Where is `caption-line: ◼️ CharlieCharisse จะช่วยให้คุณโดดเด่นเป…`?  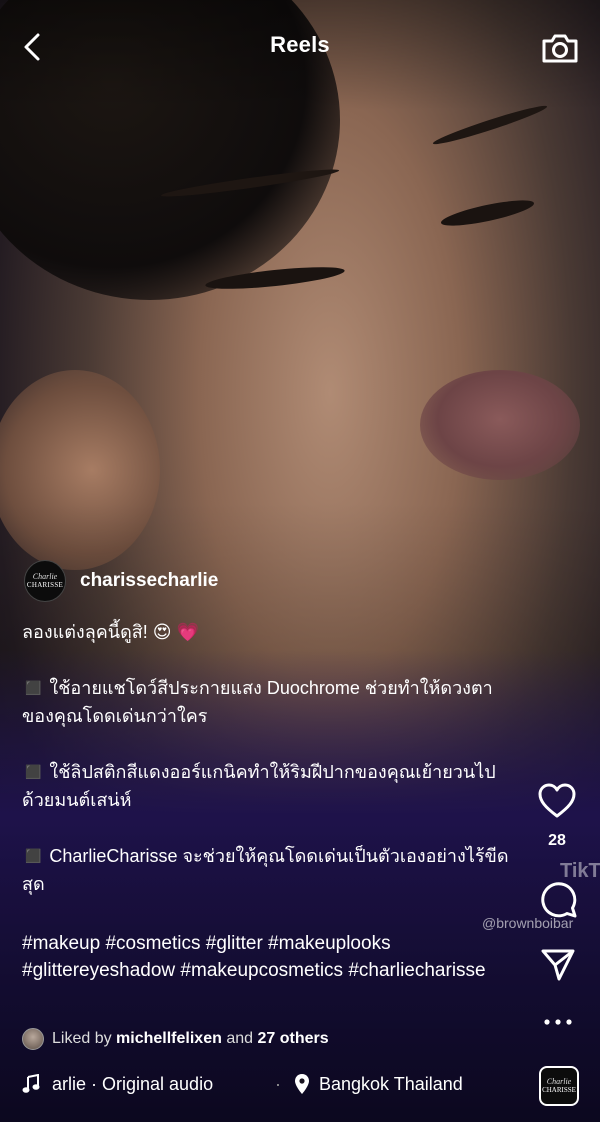
caption-line: ◼️ CharlieCharisse จะช่วยให้คุณโดดเด่นเป… is located at coordinates (265, 870).